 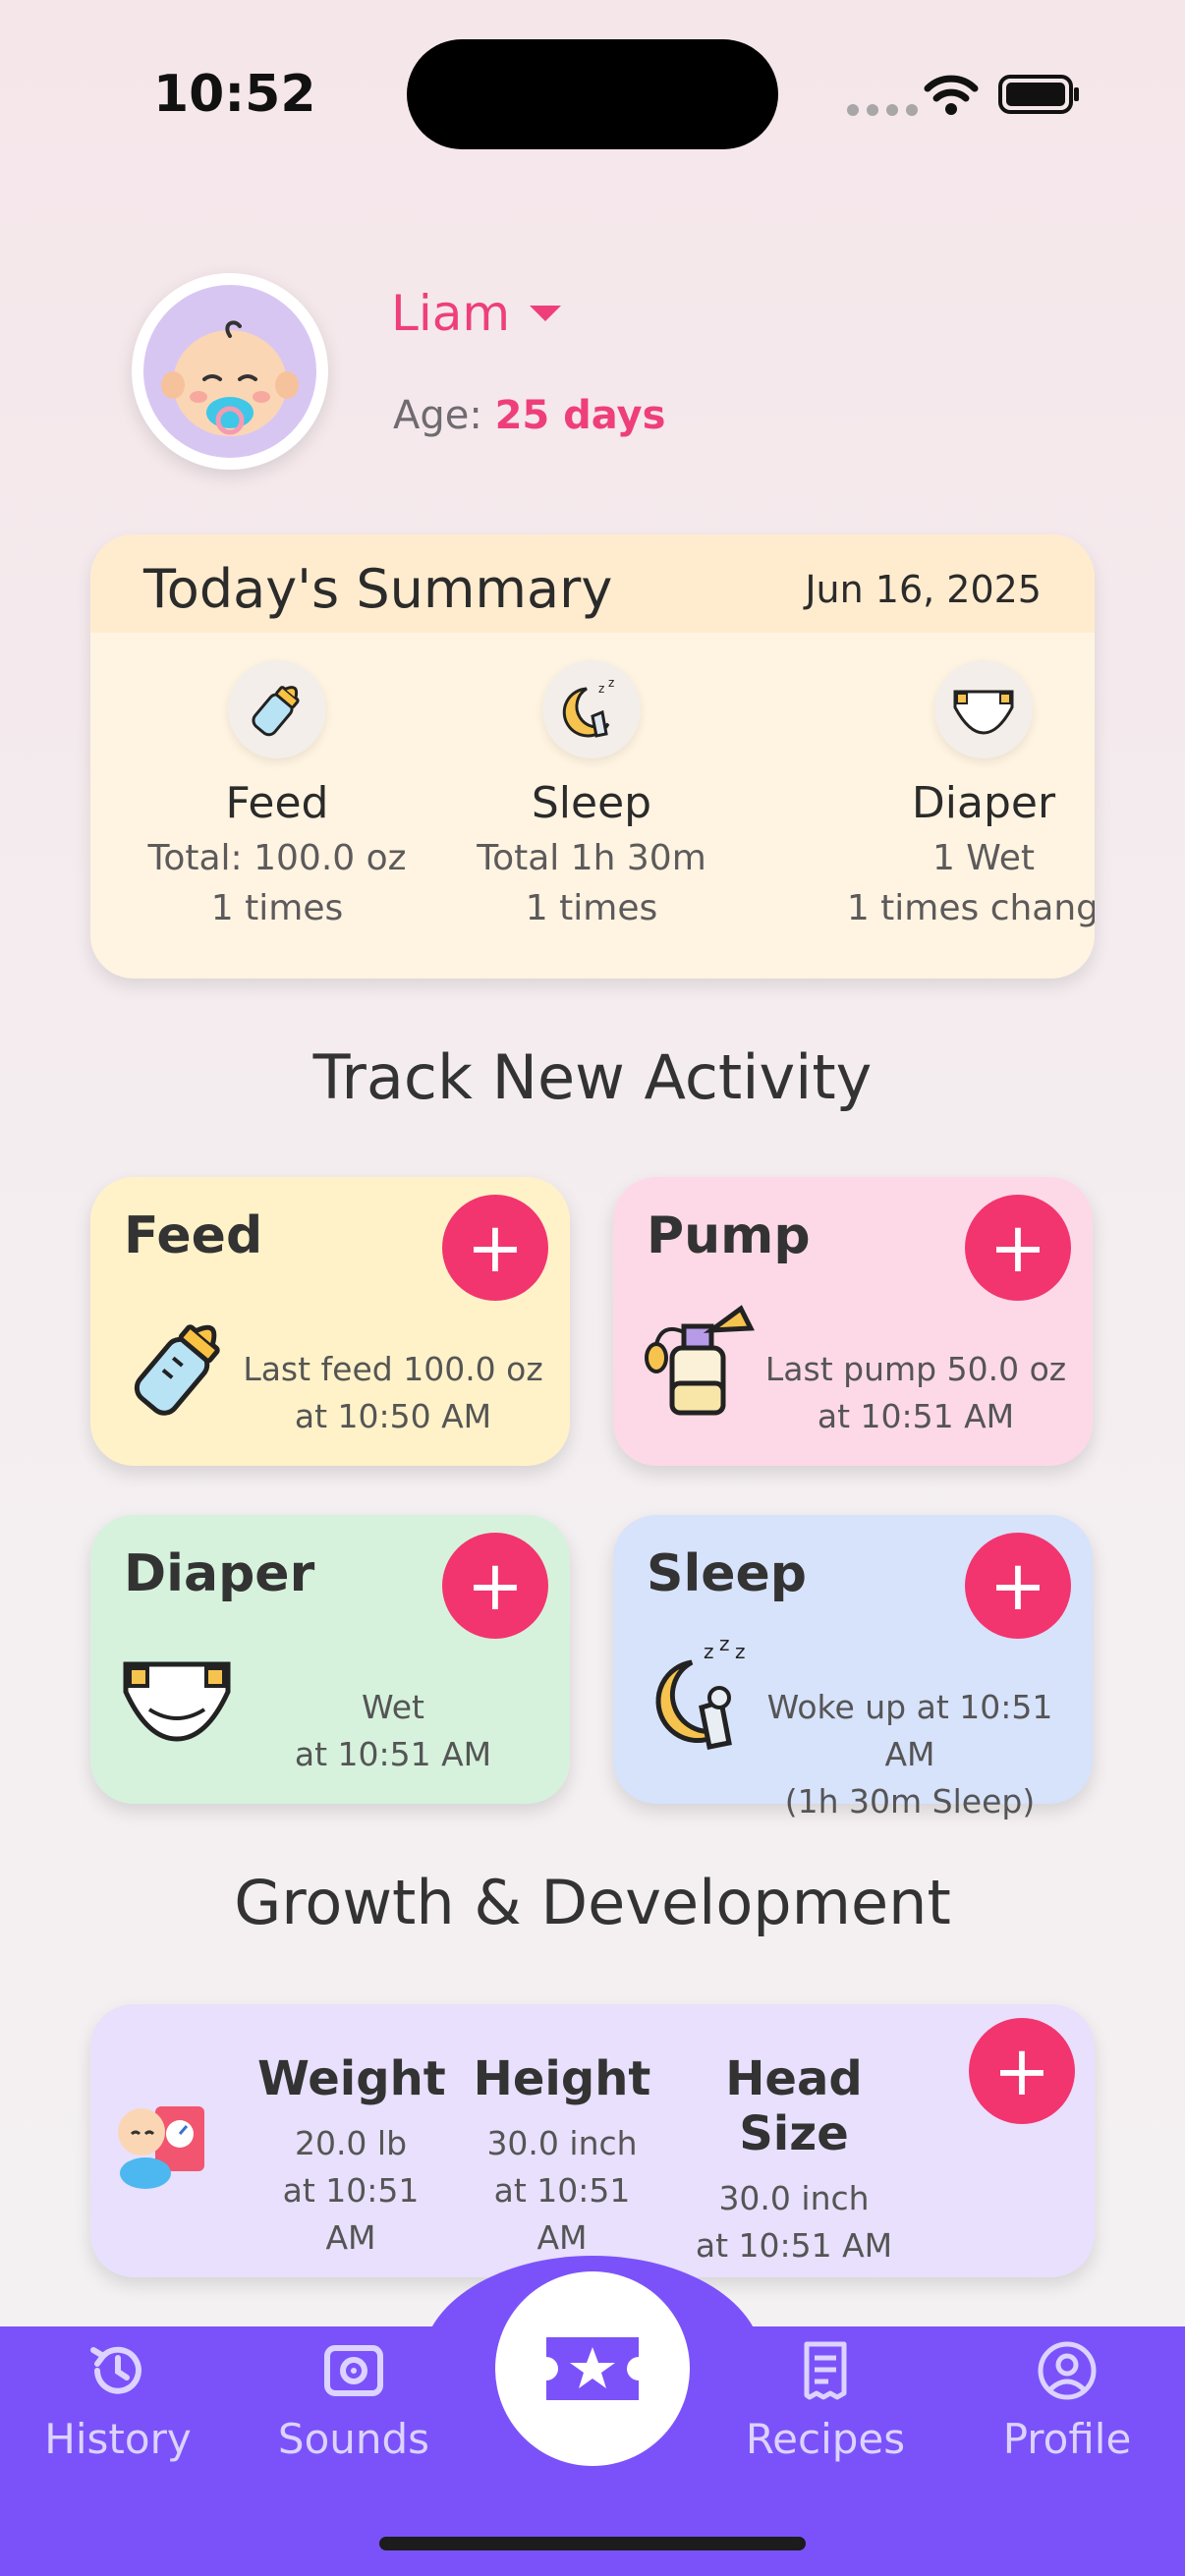 I want to click on weight-time: at 10:51 AM, so click(x=351, y=2214).